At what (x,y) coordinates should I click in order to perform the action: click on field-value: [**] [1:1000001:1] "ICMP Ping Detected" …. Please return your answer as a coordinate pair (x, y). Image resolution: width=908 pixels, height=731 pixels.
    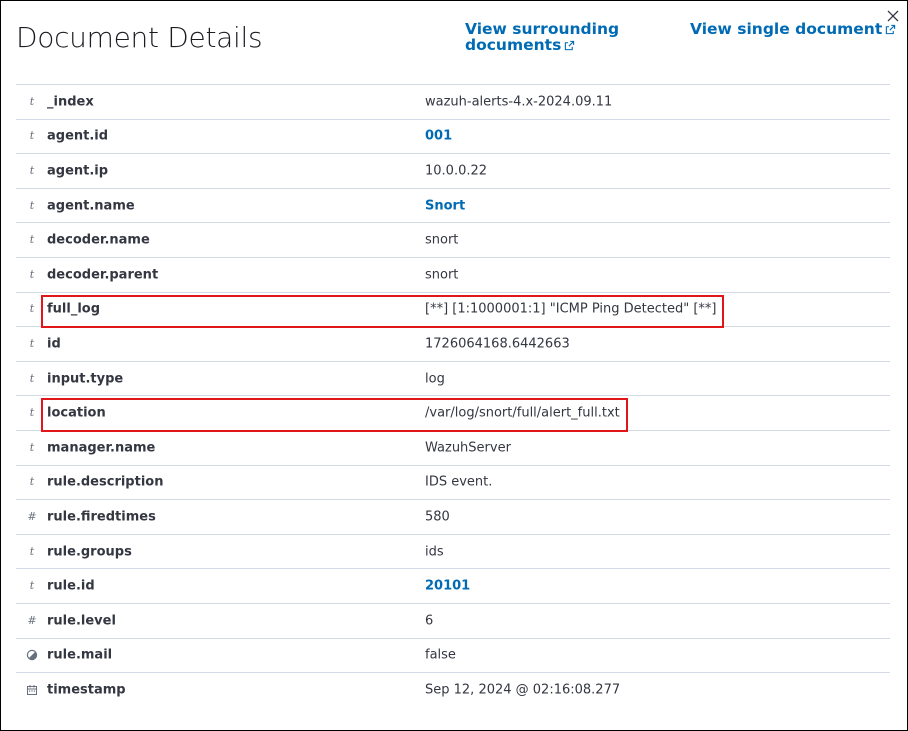
    Looking at the image, I should click on (571, 309).